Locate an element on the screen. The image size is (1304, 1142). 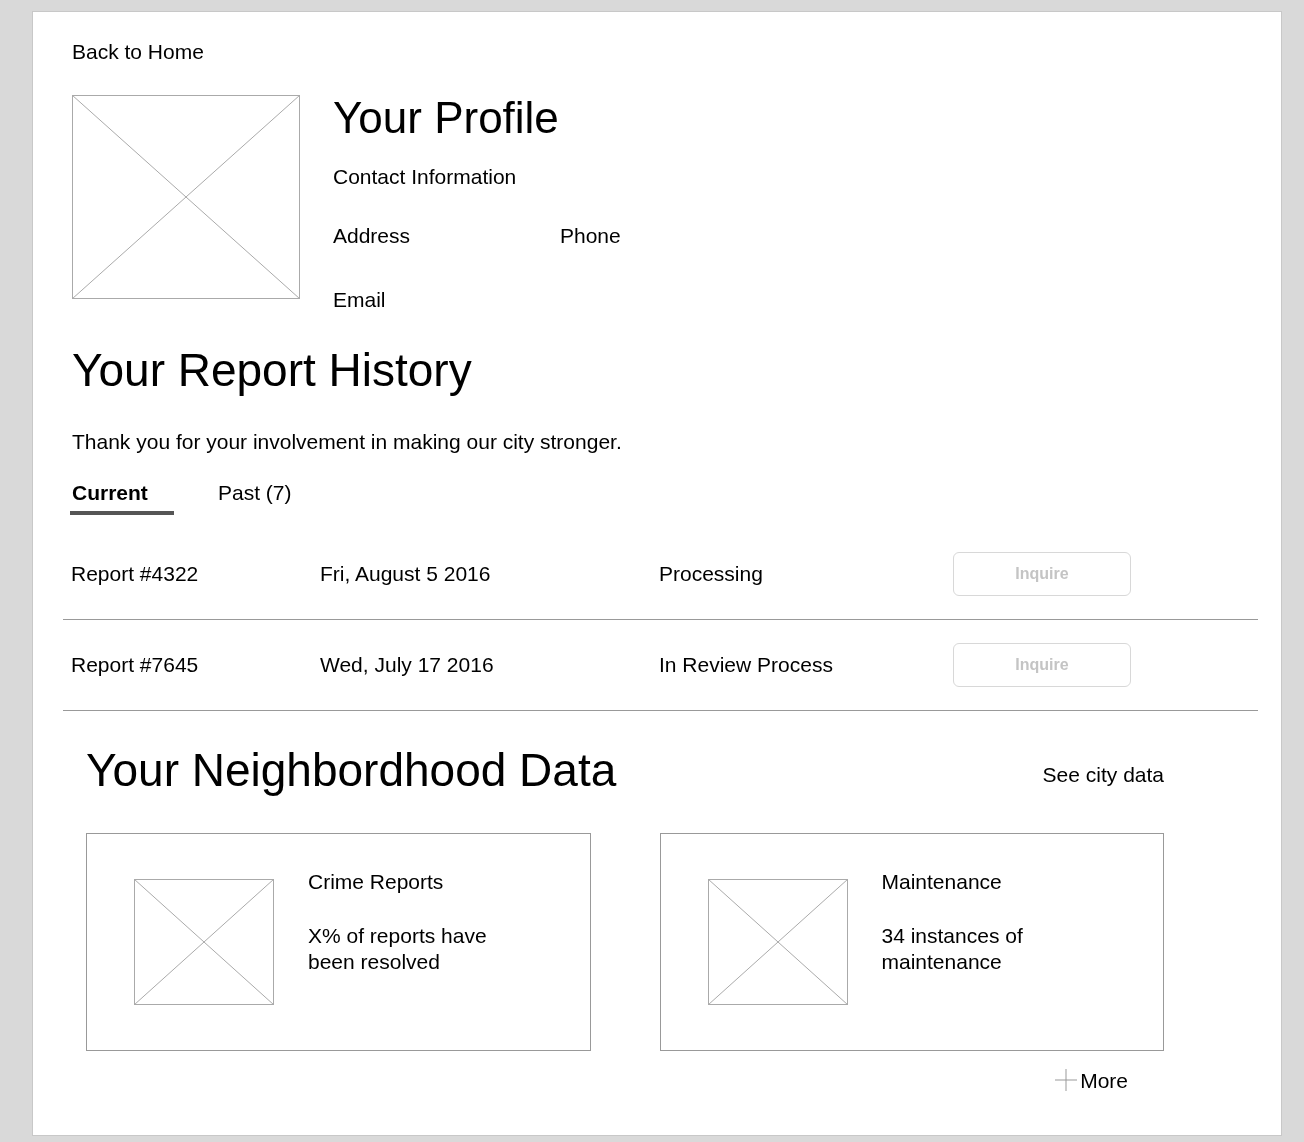
section-title: Your Report History is located at coordinates (272, 369).